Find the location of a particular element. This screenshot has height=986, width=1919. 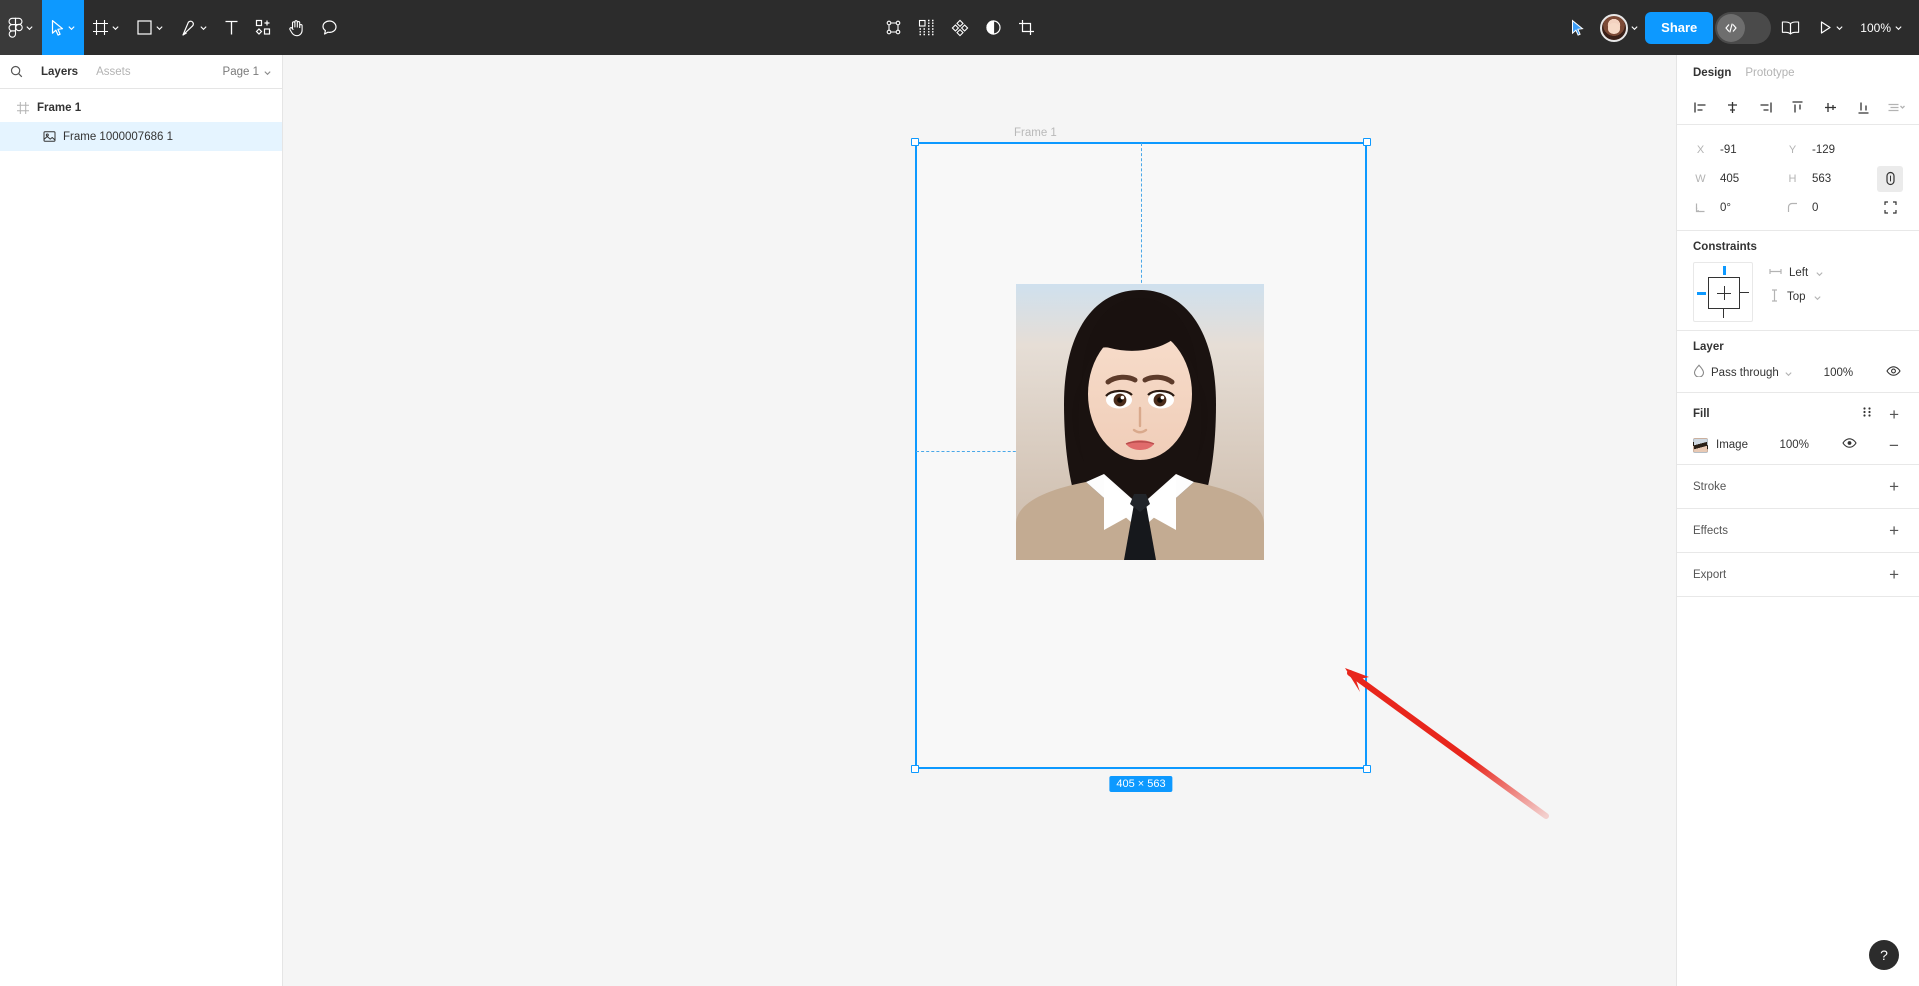

fill-section: Fill + Image 100% − is located at coordinates (1798, 429).